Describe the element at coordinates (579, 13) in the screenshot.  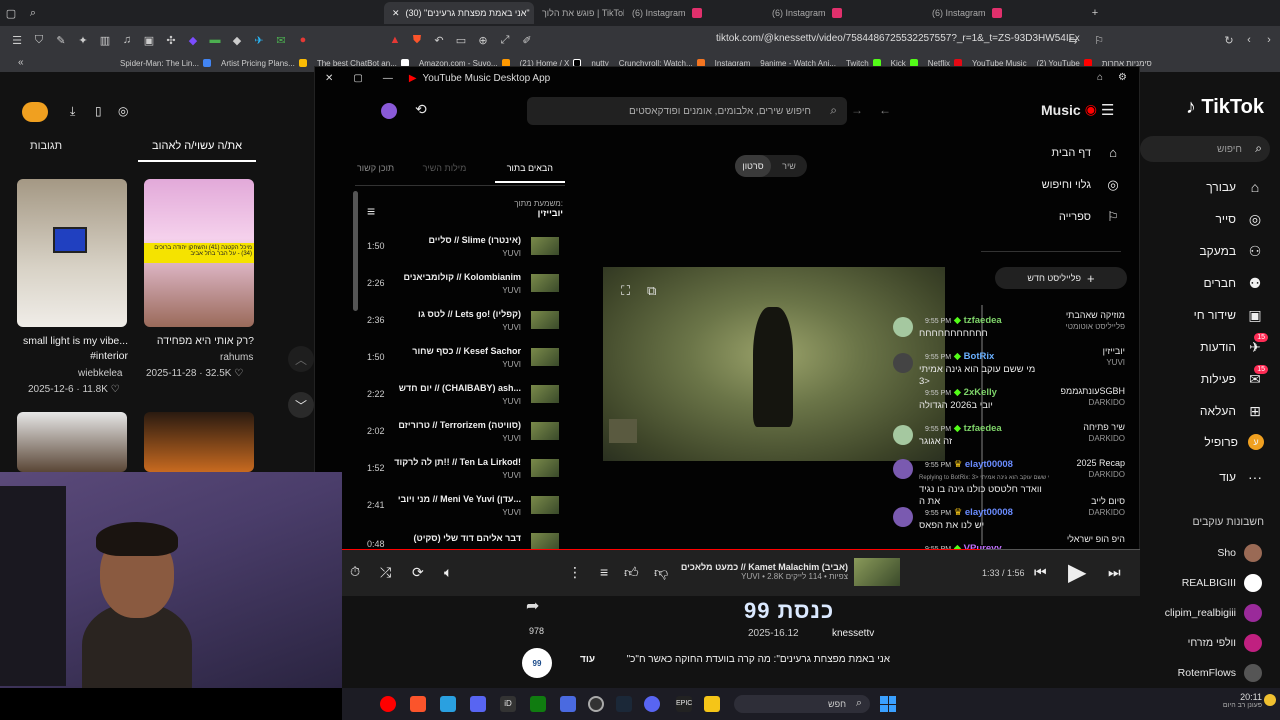
I see `tab-tiktok-2: פוגש את הלוך | TikTok` at that location.